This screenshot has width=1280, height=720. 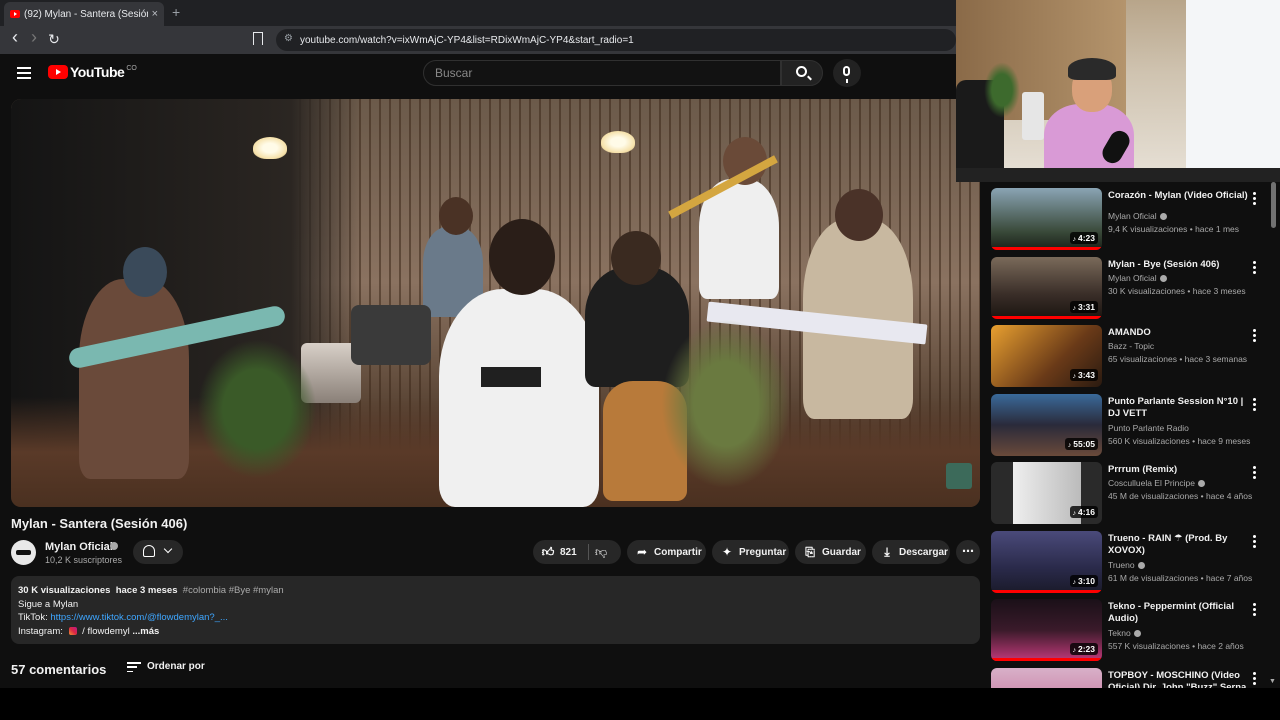 What do you see at coordinates (176, 666) in the screenshot?
I see `sort-button: Ordenar por` at bounding box center [176, 666].